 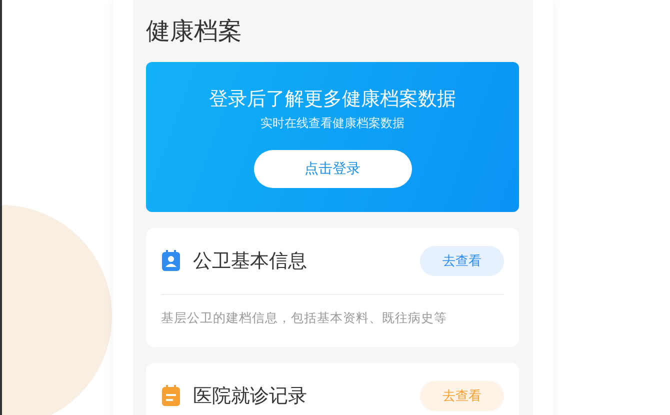 What do you see at coordinates (194, 31) in the screenshot?
I see `page-title: 健康档案` at bounding box center [194, 31].